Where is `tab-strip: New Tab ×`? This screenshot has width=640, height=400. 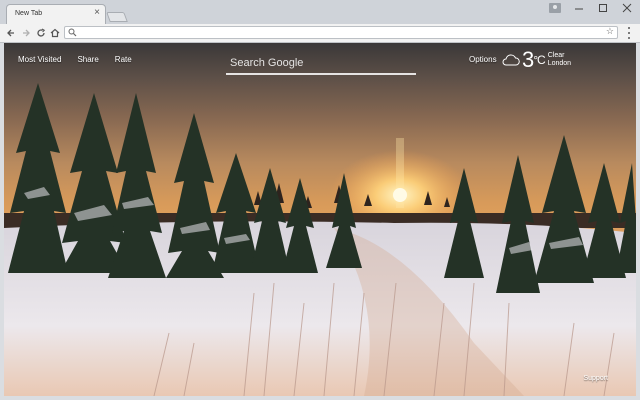 tab-strip: New Tab × is located at coordinates (320, 12).